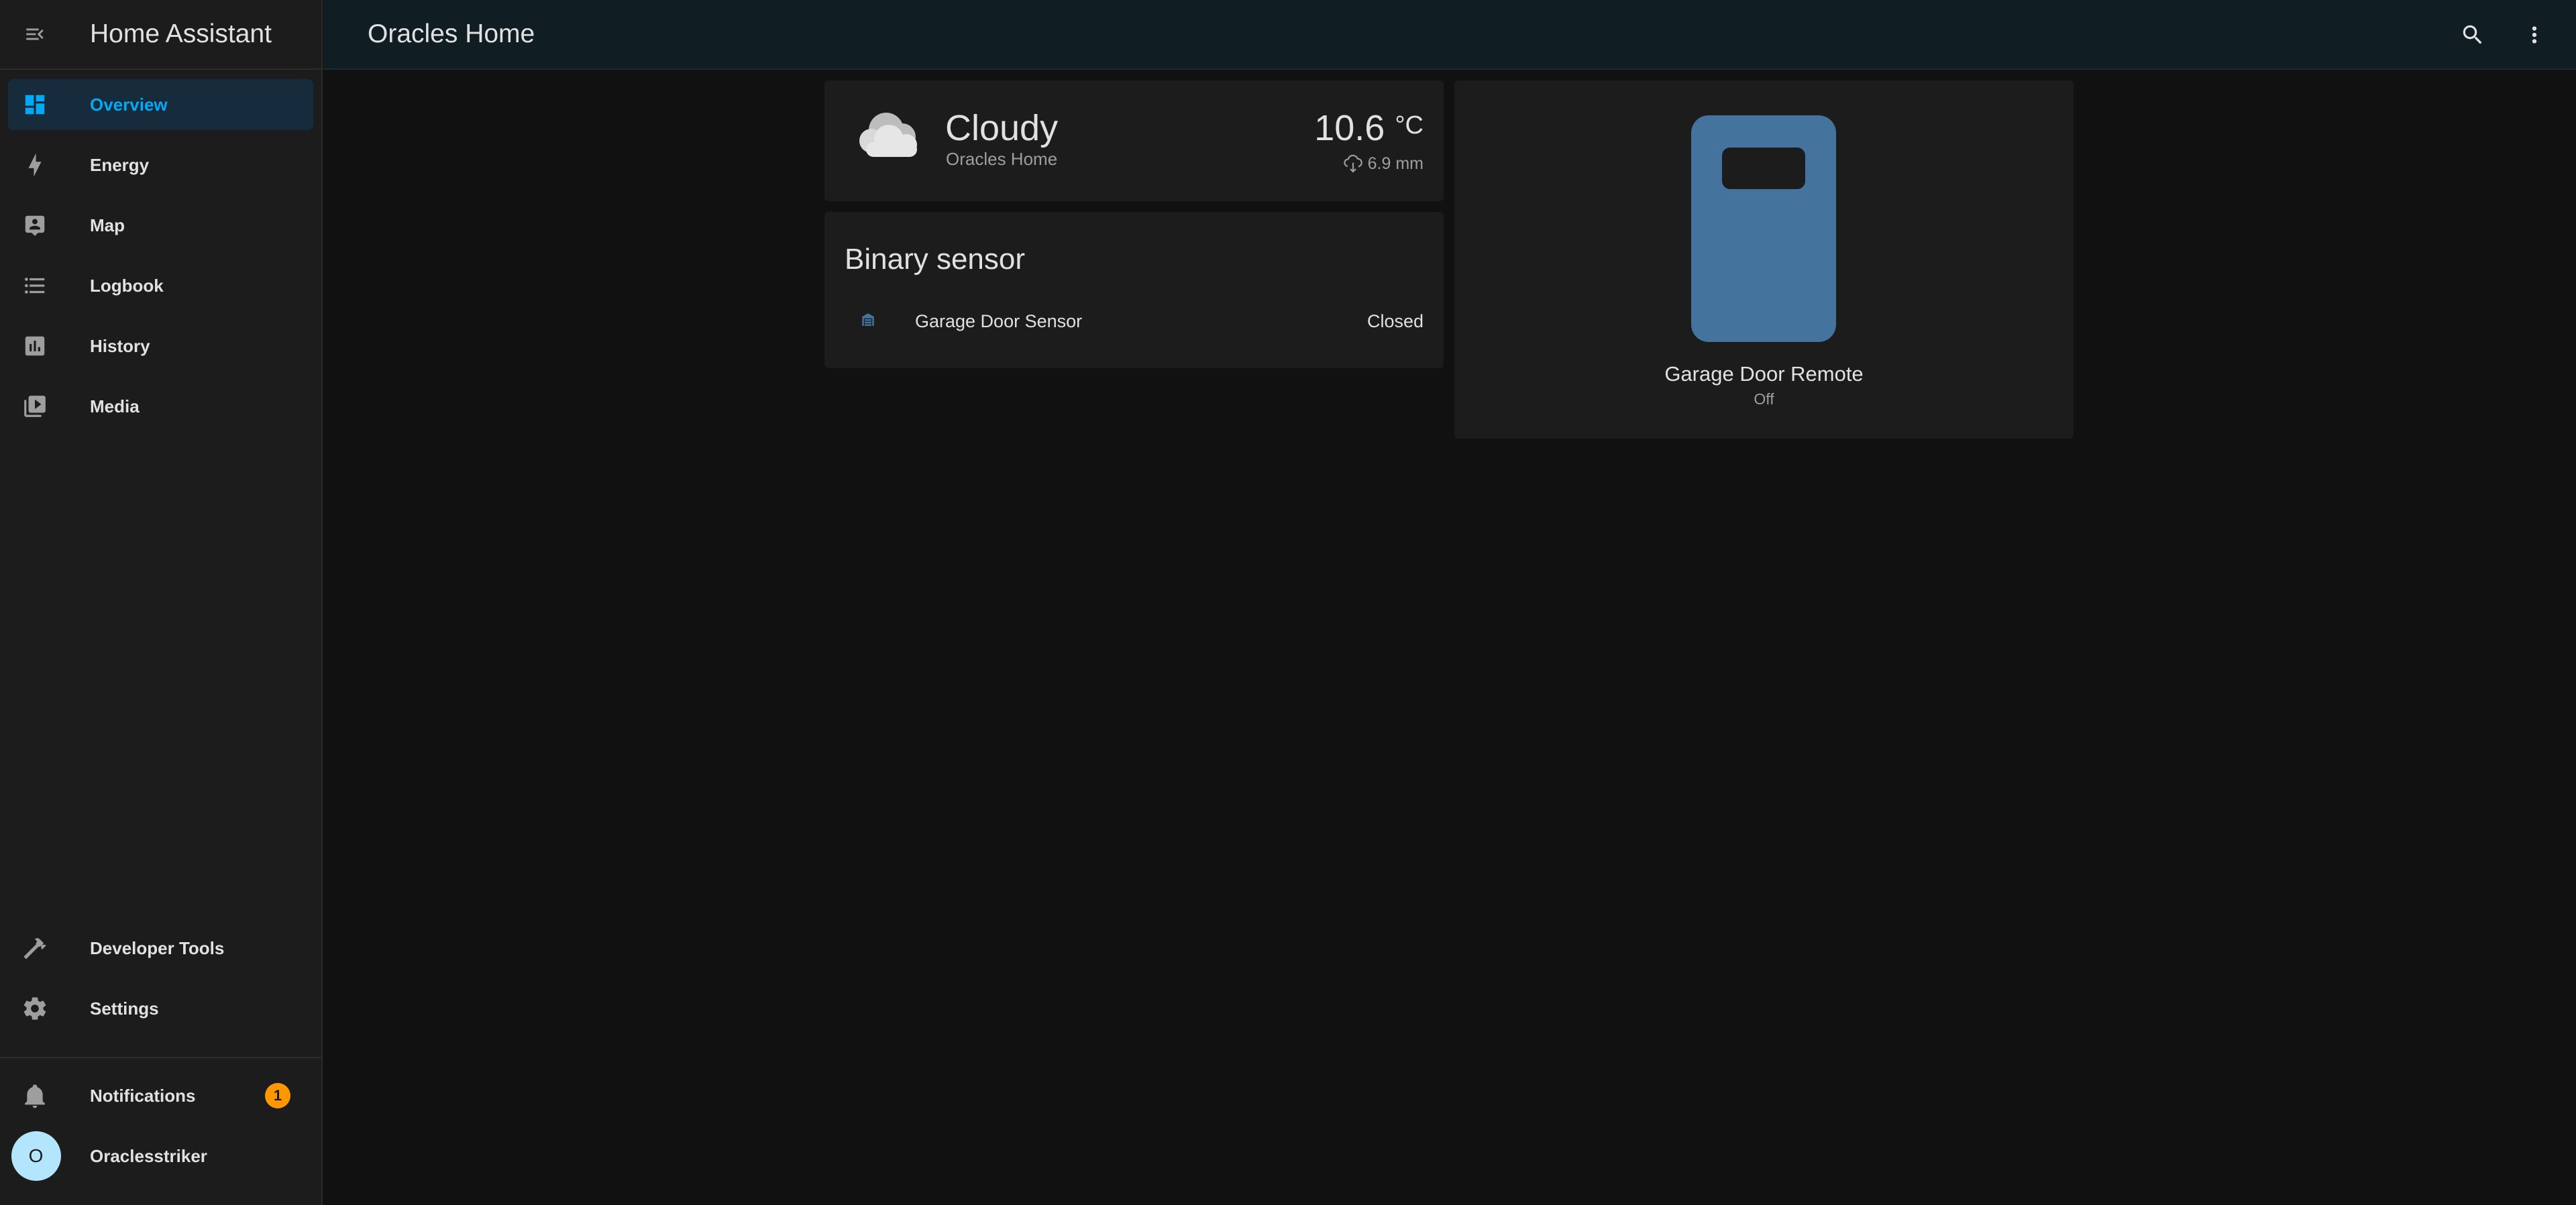  I want to click on bell-icon, so click(35, 1095).